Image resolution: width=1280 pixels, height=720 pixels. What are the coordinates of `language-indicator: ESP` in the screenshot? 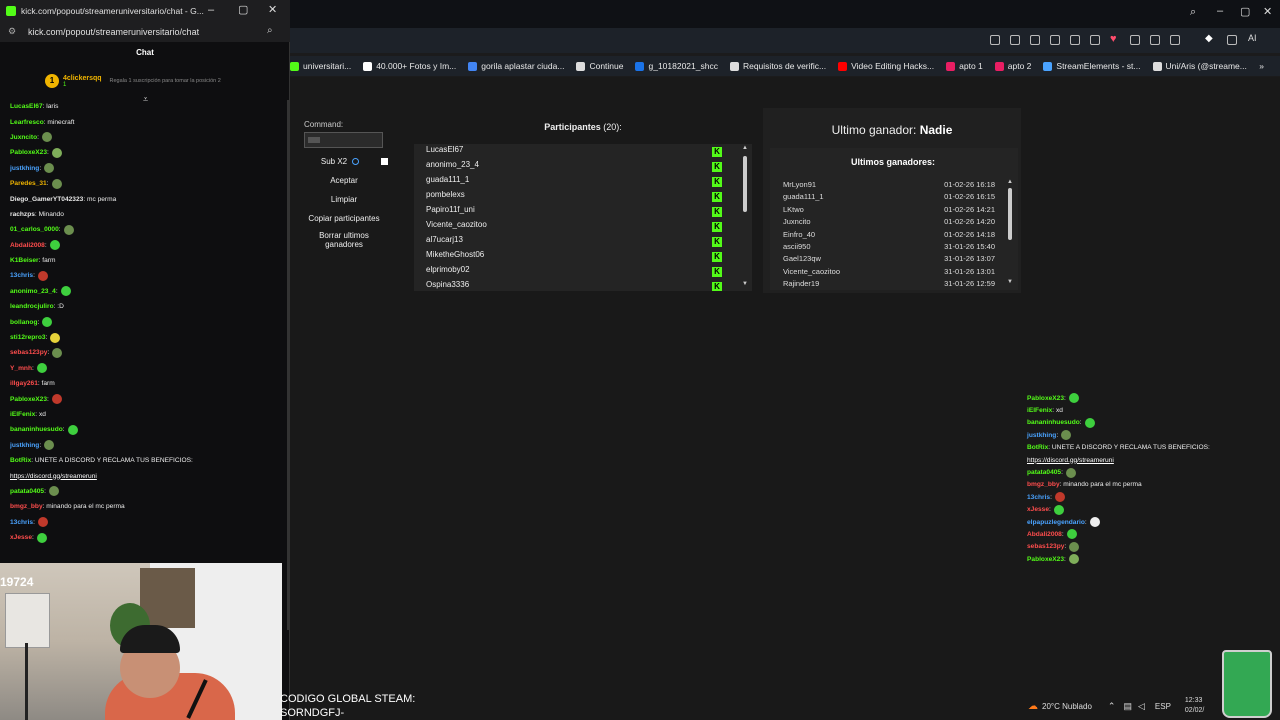 It's located at (1163, 706).